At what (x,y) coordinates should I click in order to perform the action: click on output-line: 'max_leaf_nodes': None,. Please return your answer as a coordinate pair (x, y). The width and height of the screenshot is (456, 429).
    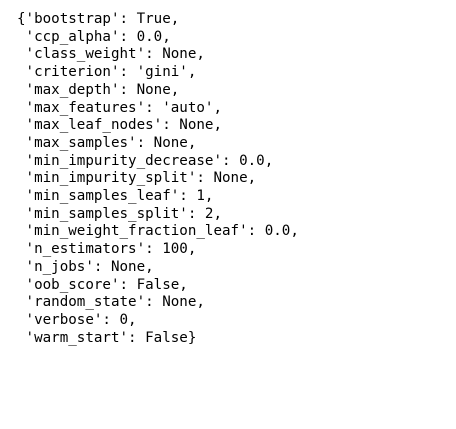
    Looking at the image, I should click on (119, 125).